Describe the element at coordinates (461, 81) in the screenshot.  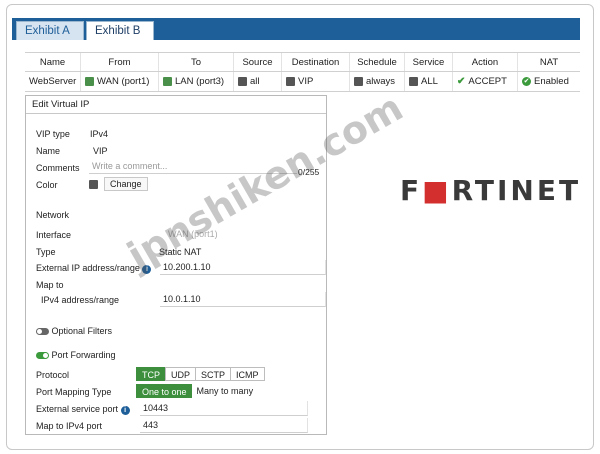
I see `check-icon: ✔` at that location.